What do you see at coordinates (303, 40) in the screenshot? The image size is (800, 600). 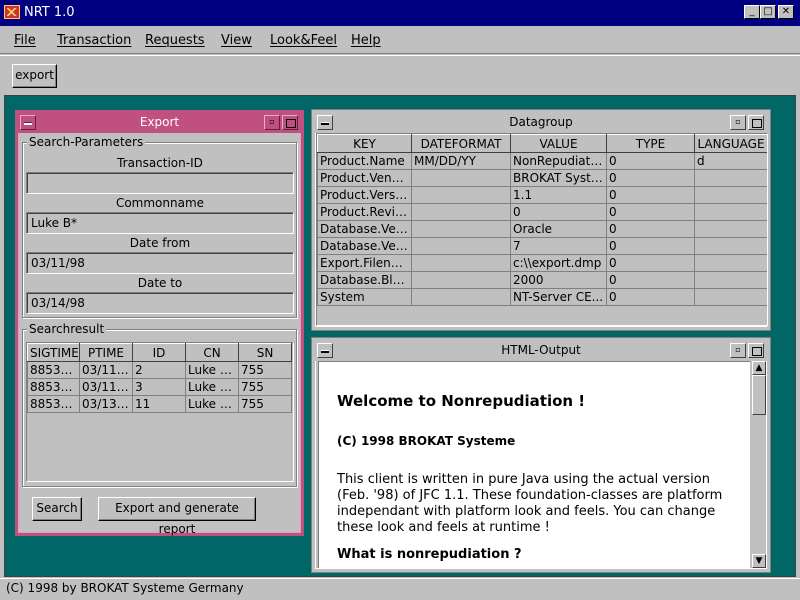 I see `menu-look-and-feel: Look&Feel` at bounding box center [303, 40].